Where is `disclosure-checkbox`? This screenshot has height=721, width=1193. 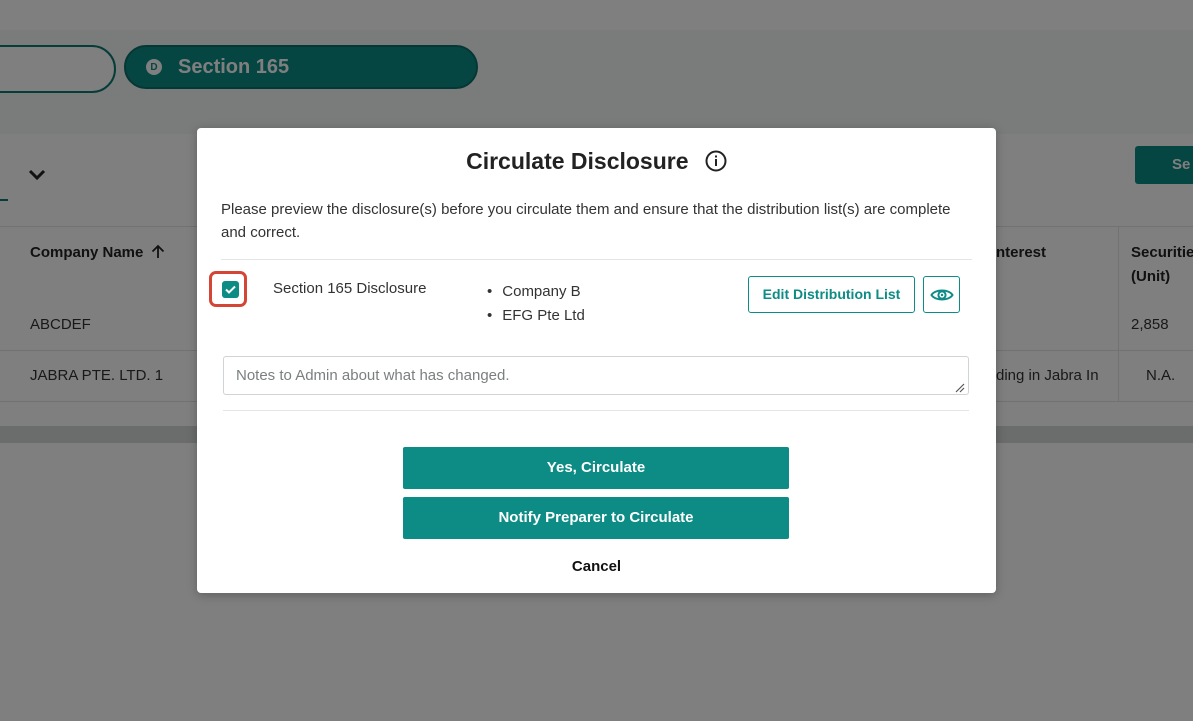
disclosure-checkbox is located at coordinates (230, 289).